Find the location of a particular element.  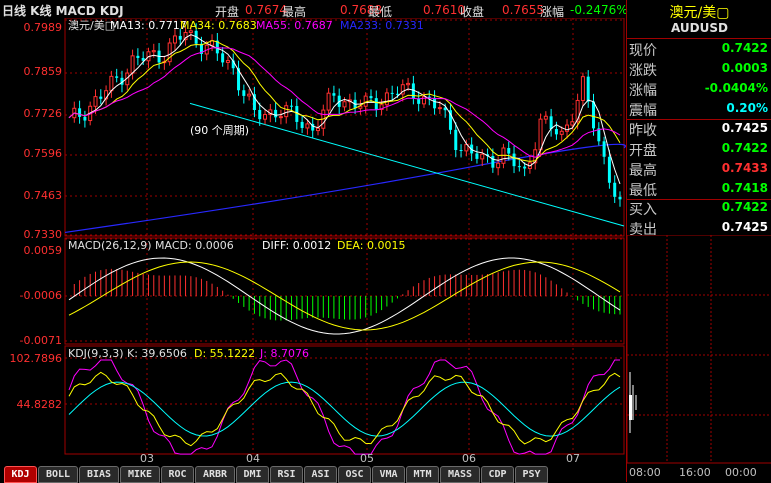

quote-row-8: 买入 0.7422 is located at coordinates (699, 208).